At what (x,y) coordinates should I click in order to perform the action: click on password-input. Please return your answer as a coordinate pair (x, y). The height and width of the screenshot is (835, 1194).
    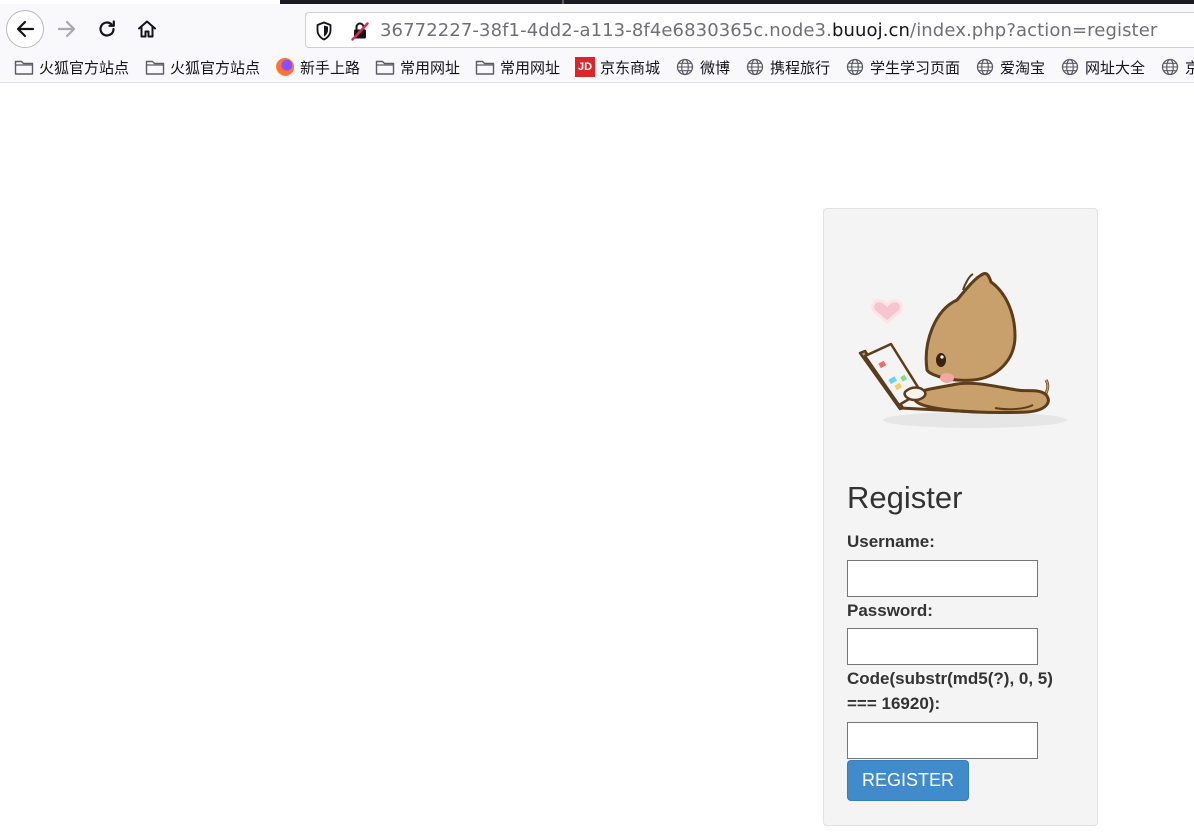
    Looking at the image, I should click on (942, 646).